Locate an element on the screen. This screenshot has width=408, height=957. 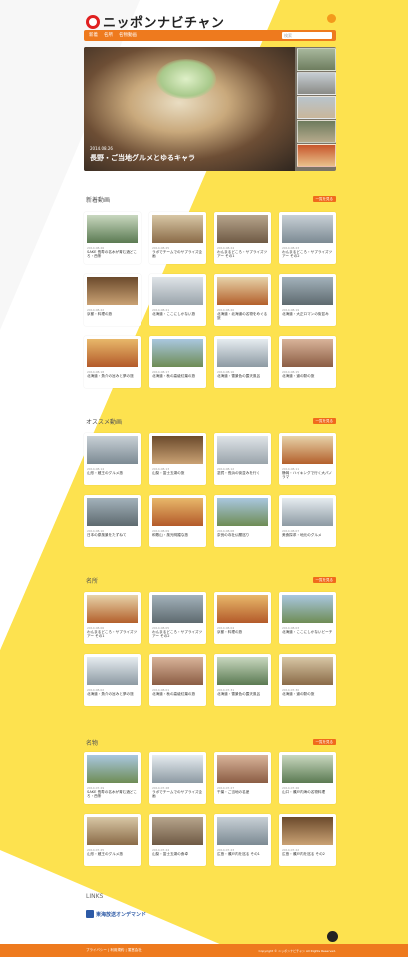
video-card: 2014.08.11 静岡・ハイキングで行く大パノラマ is located at coordinates (307, 459).